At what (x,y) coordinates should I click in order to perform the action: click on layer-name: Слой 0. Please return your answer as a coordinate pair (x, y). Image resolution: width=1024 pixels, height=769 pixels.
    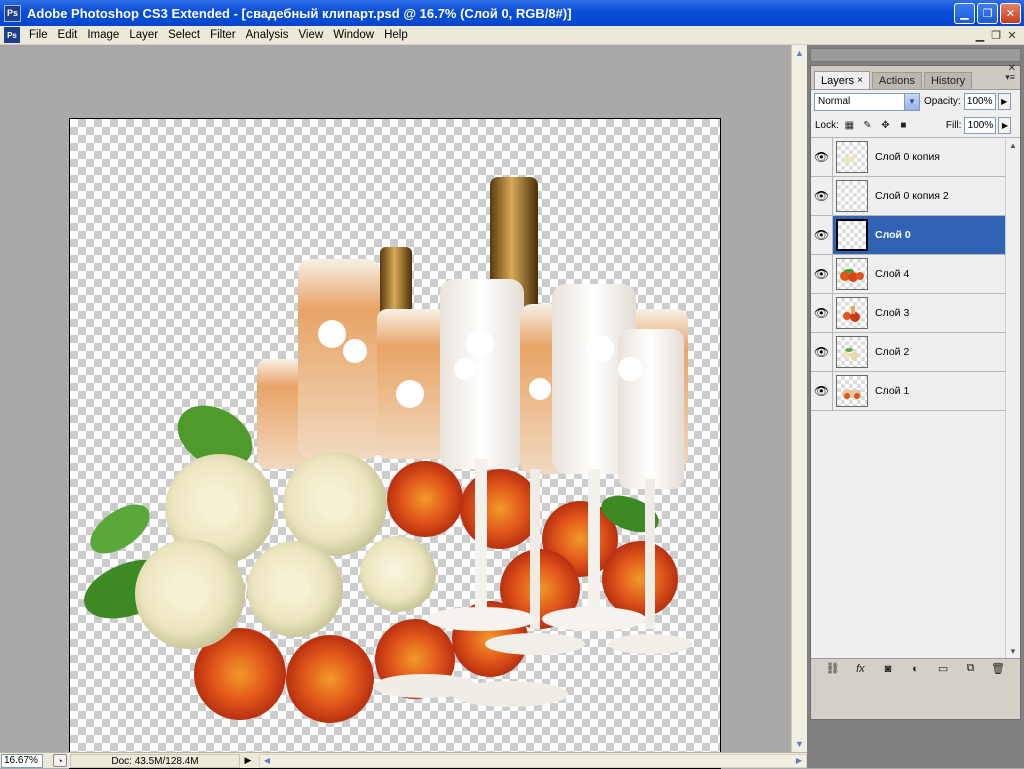
    Looking at the image, I should click on (893, 235).